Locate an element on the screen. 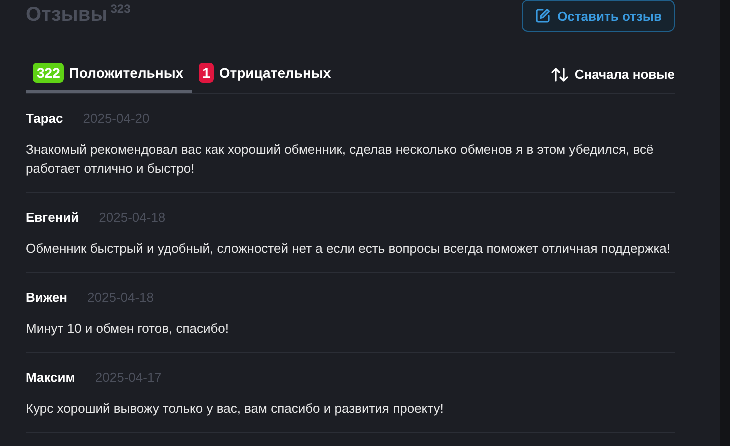 Image resolution: width=730 pixels, height=446 pixels. leave-review-button: Оставить отзыв is located at coordinates (598, 16).